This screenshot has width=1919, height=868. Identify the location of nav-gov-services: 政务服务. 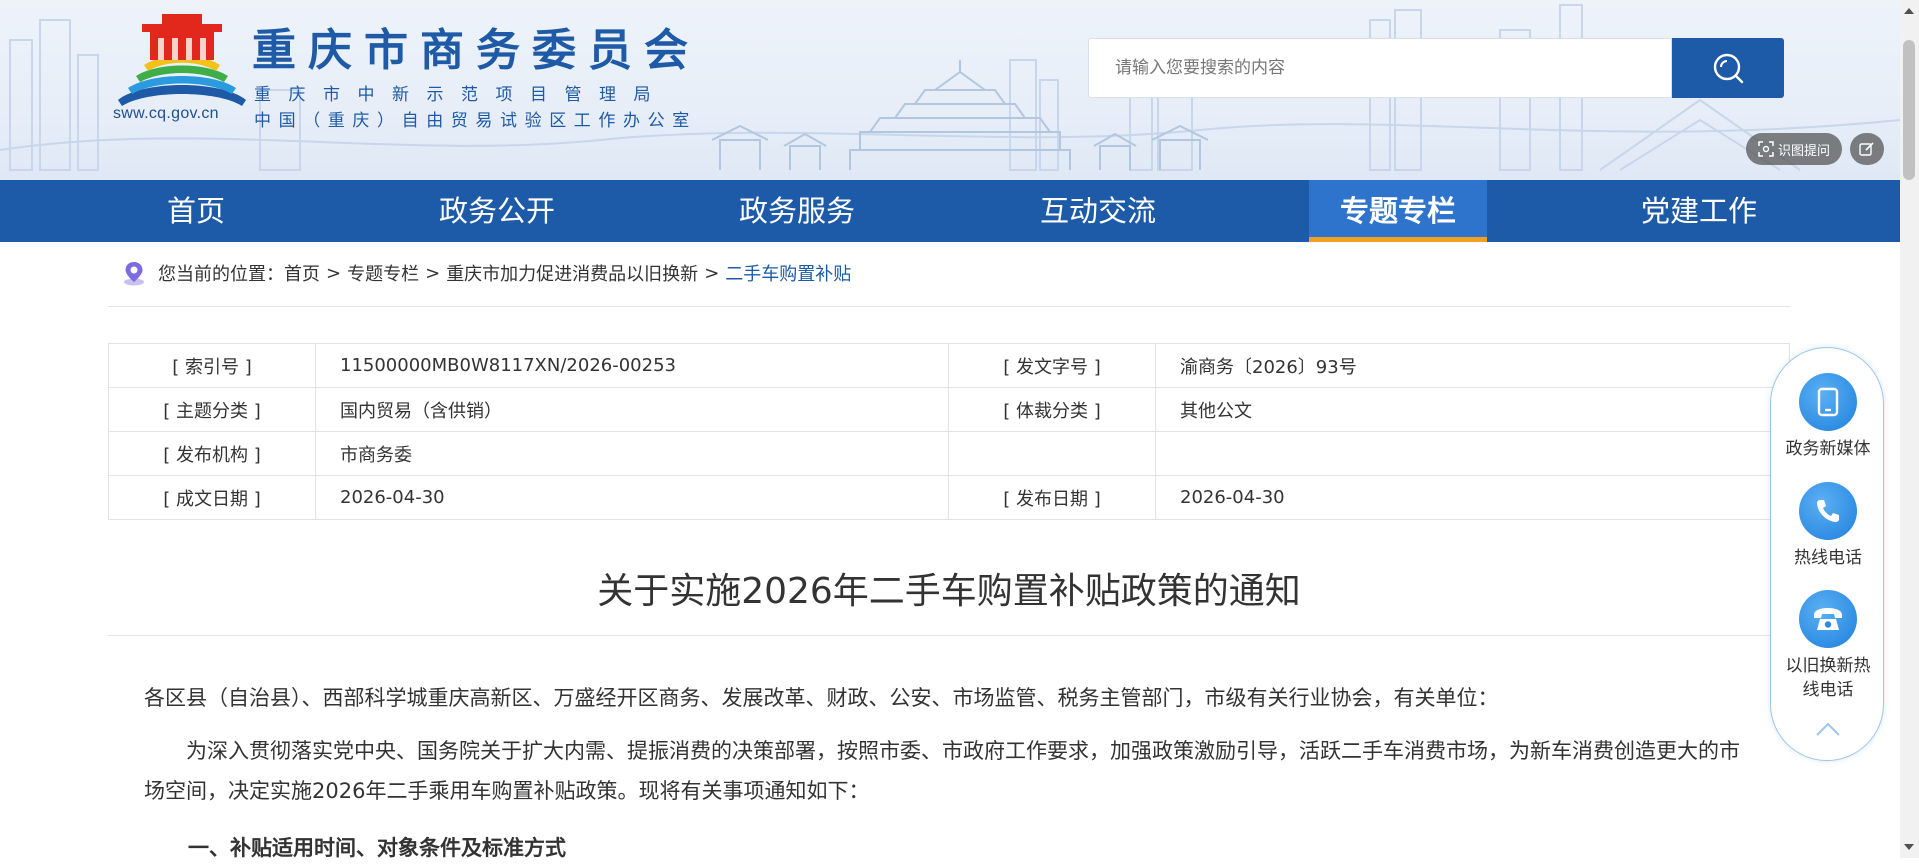
(797, 211).